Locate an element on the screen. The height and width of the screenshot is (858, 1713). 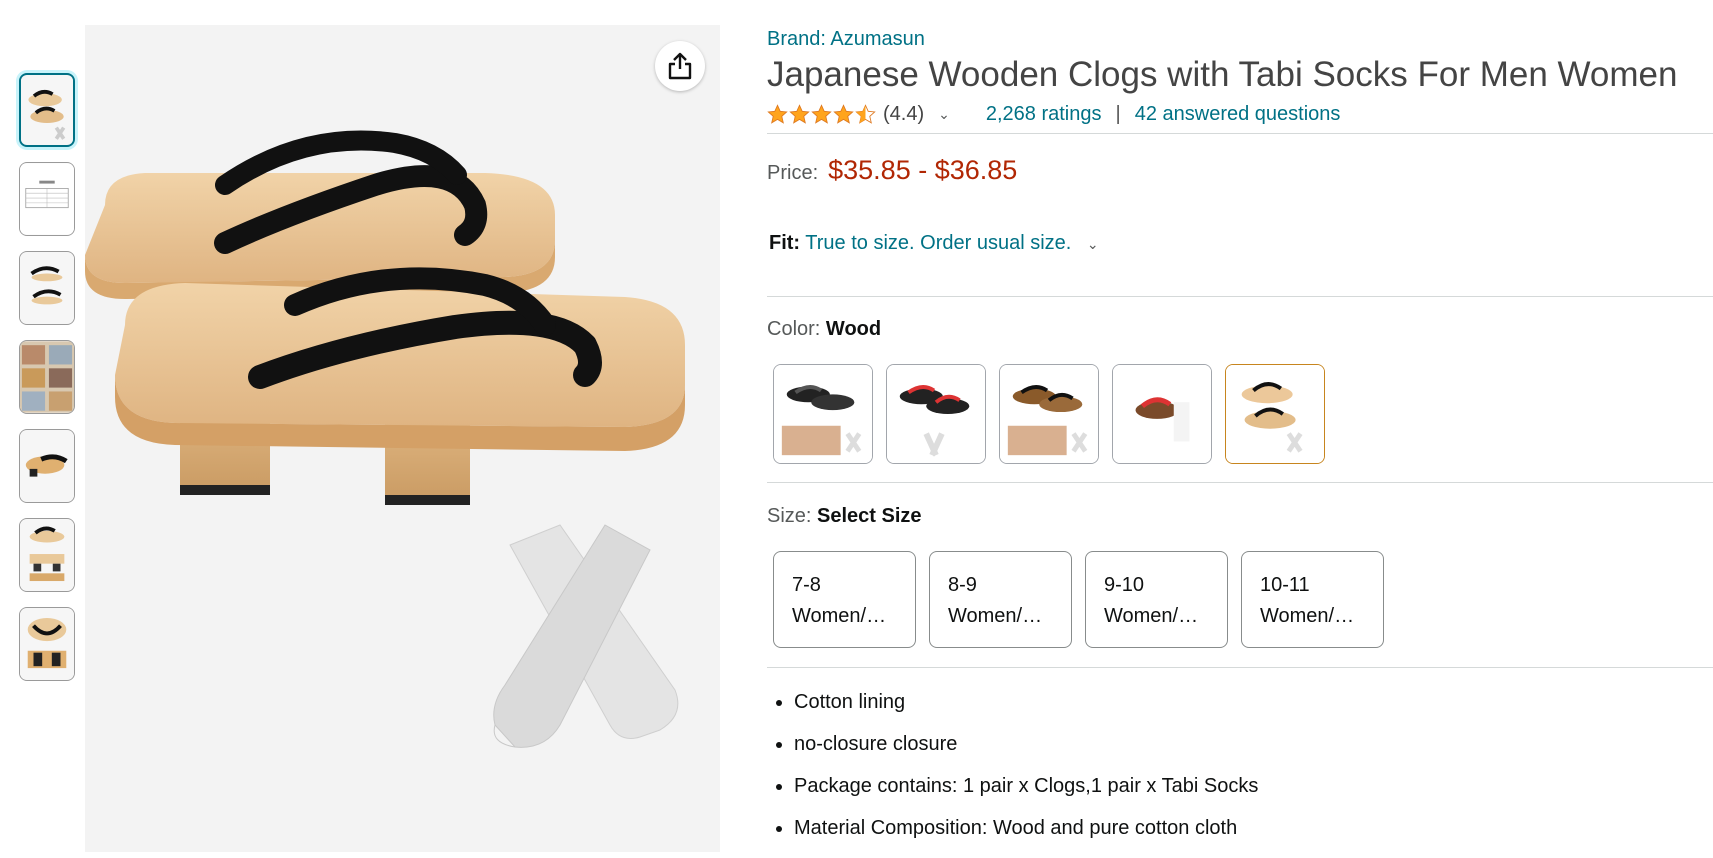
swatch-brown is located at coordinates (1049, 414).